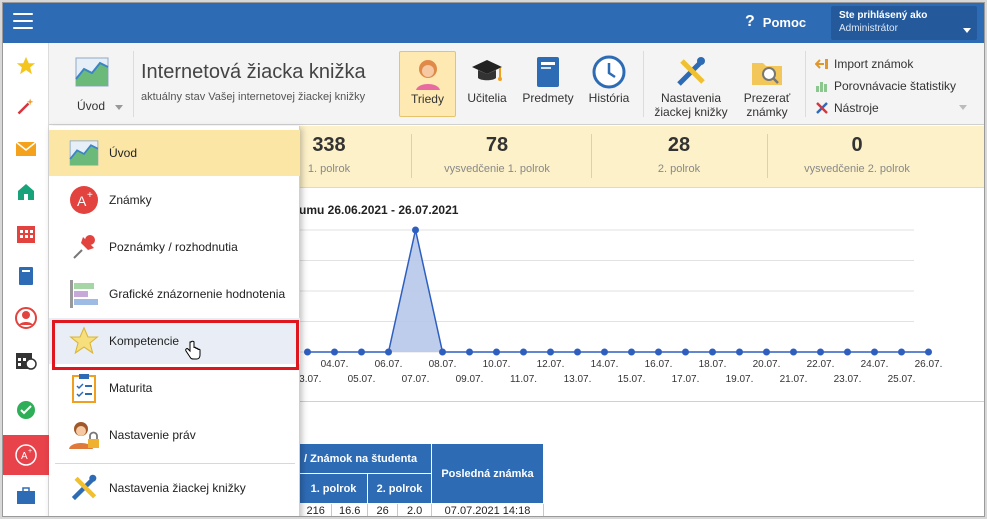 Image resolution: width=987 pixels, height=519 pixels. Describe the element at coordinates (609, 84) in the screenshot. I see `historia-button: História` at that location.